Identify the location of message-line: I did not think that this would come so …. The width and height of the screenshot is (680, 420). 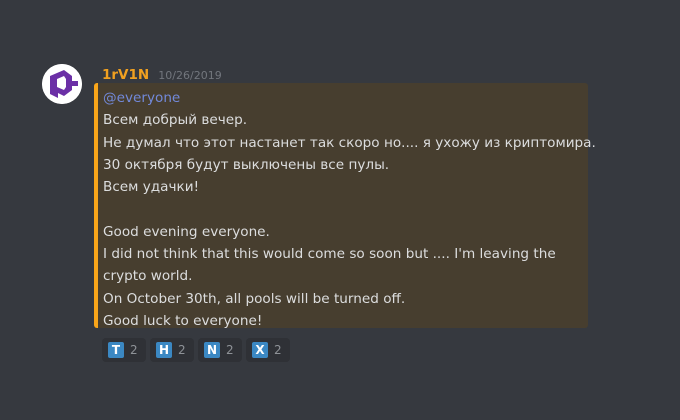
(329, 265).